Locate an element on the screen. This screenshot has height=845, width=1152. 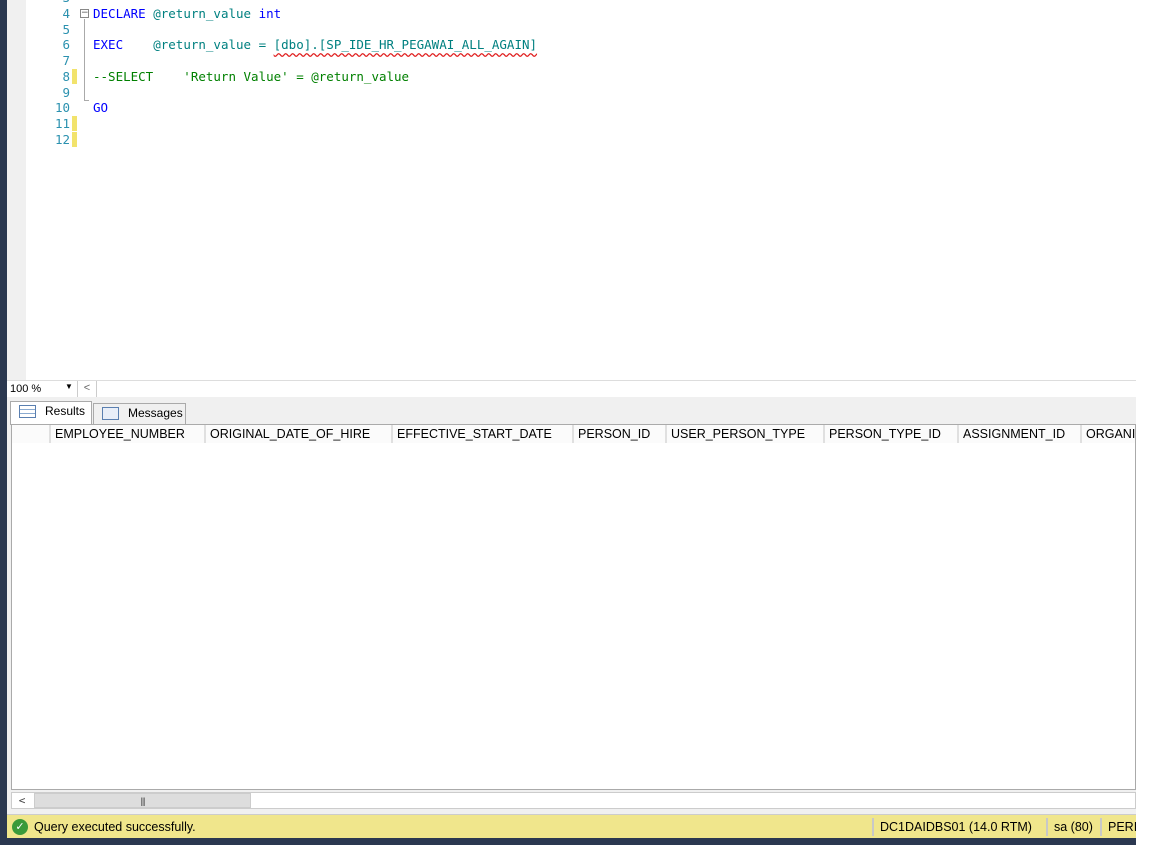
code-line: GO is located at coordinates (100, 107).